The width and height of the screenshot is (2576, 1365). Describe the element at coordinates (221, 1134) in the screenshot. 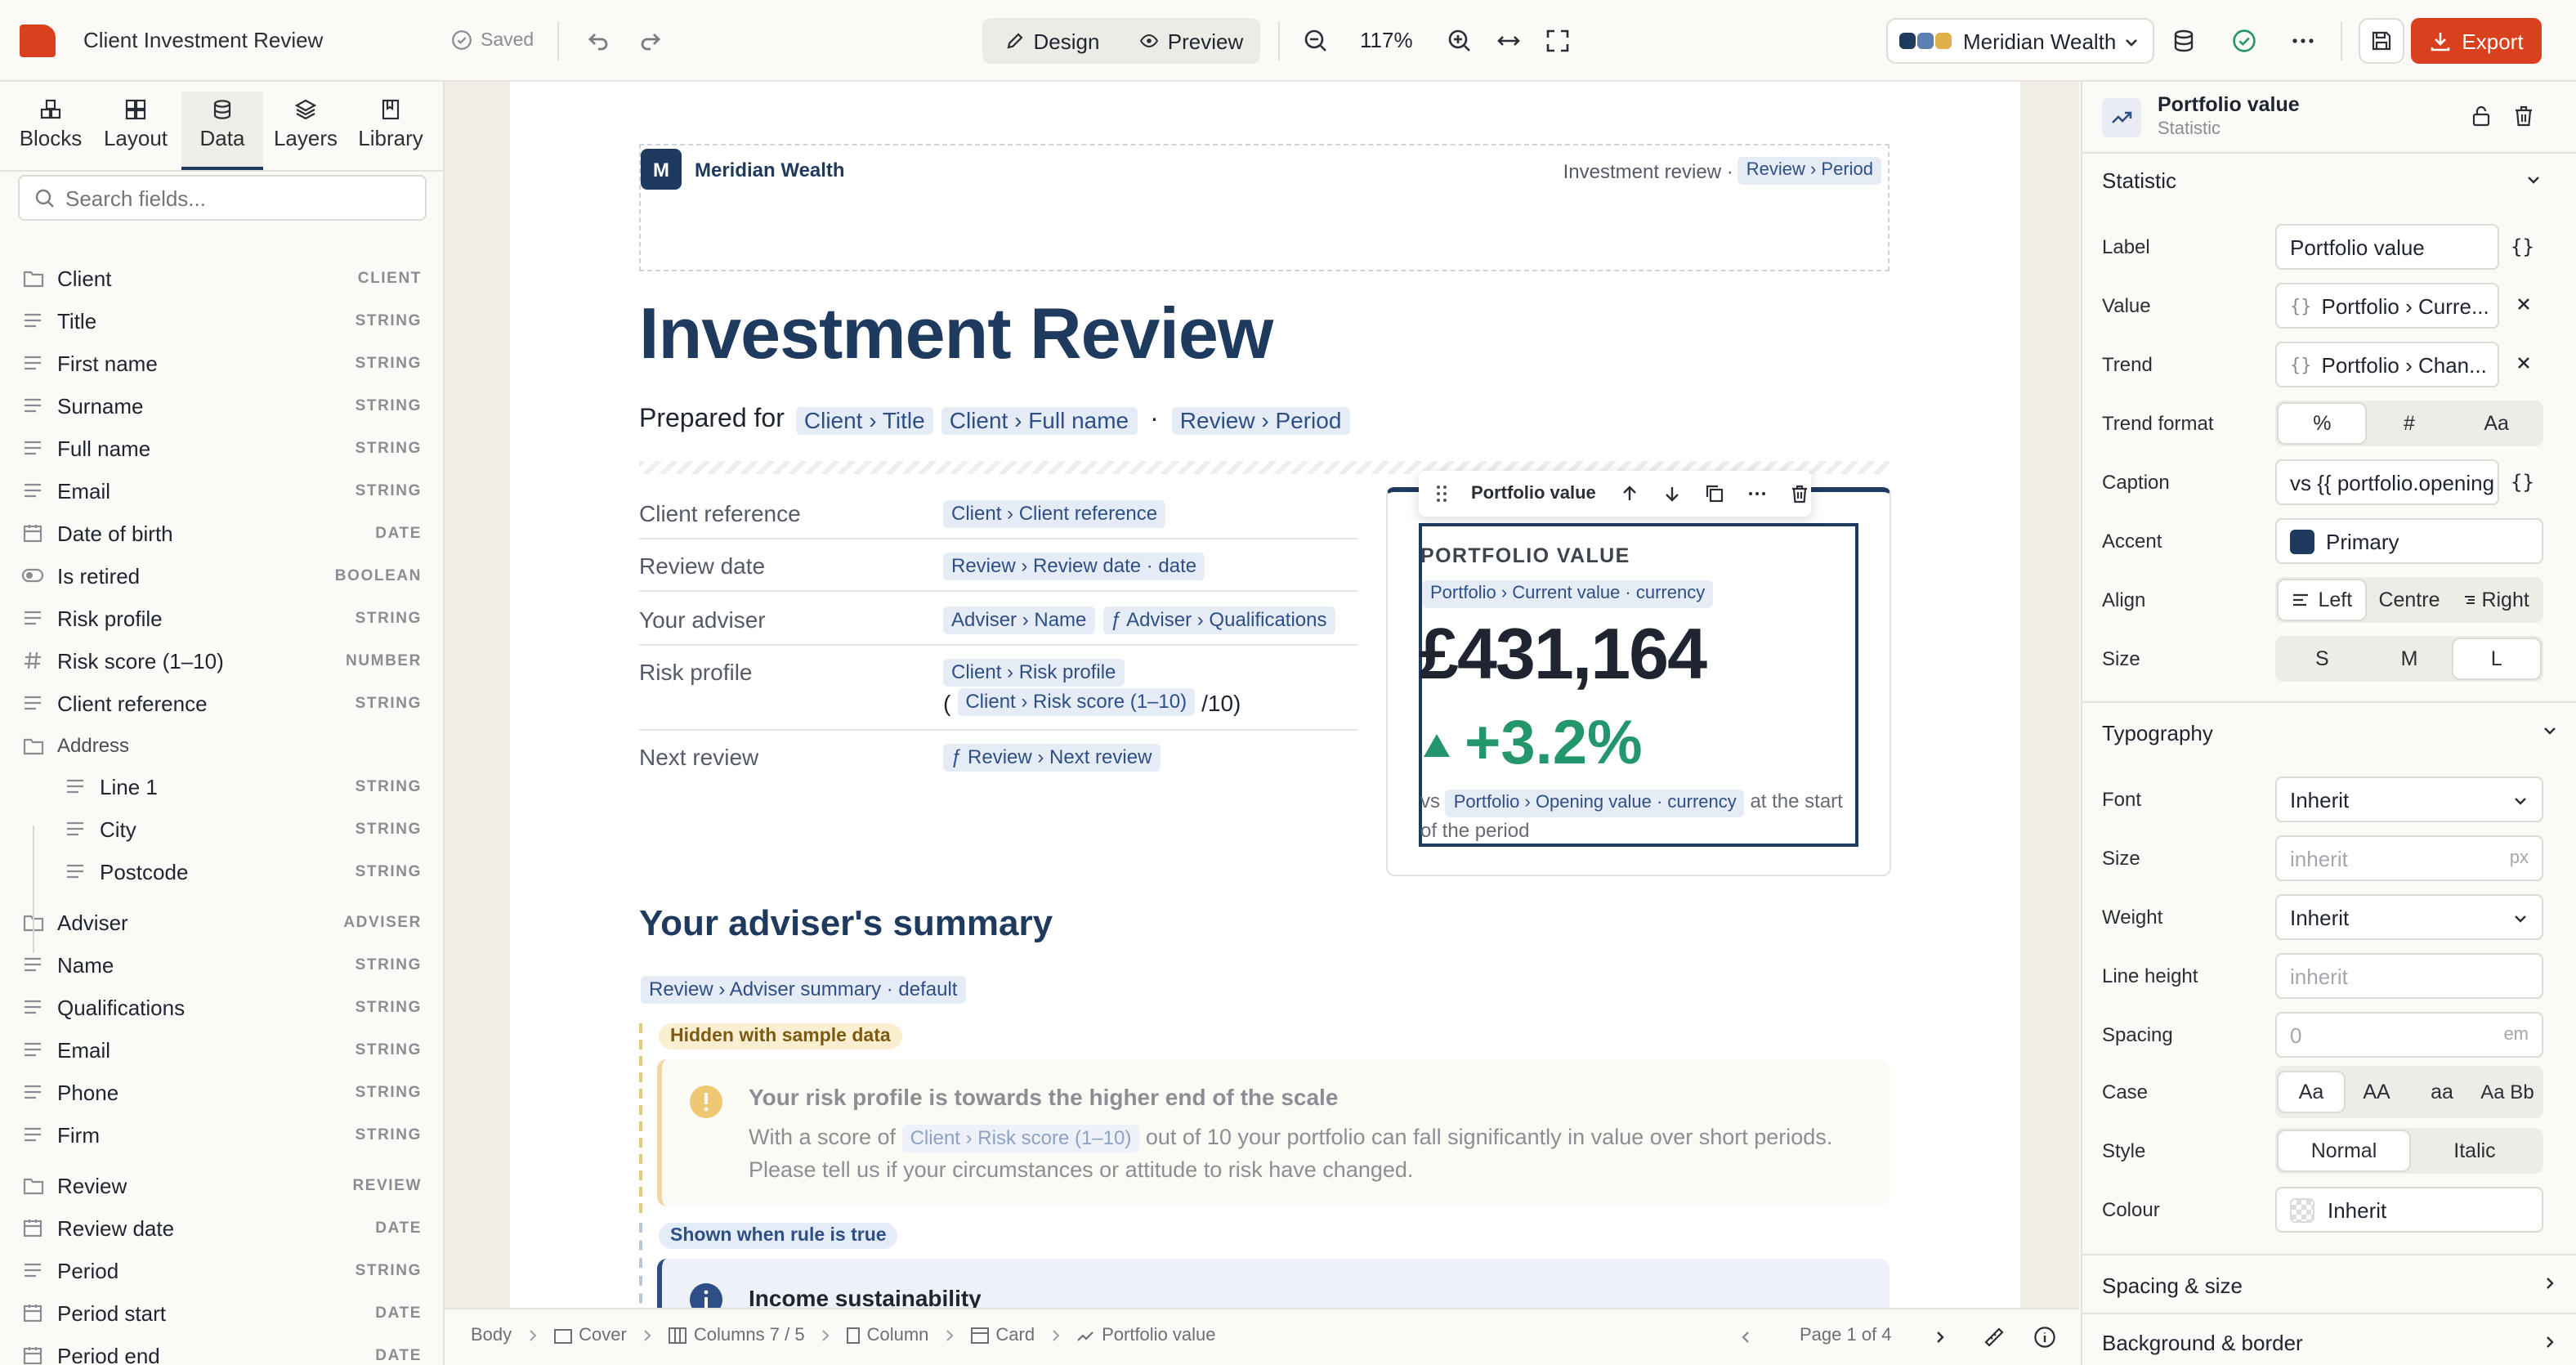

I see `field-item: Firm STRING` at that location.